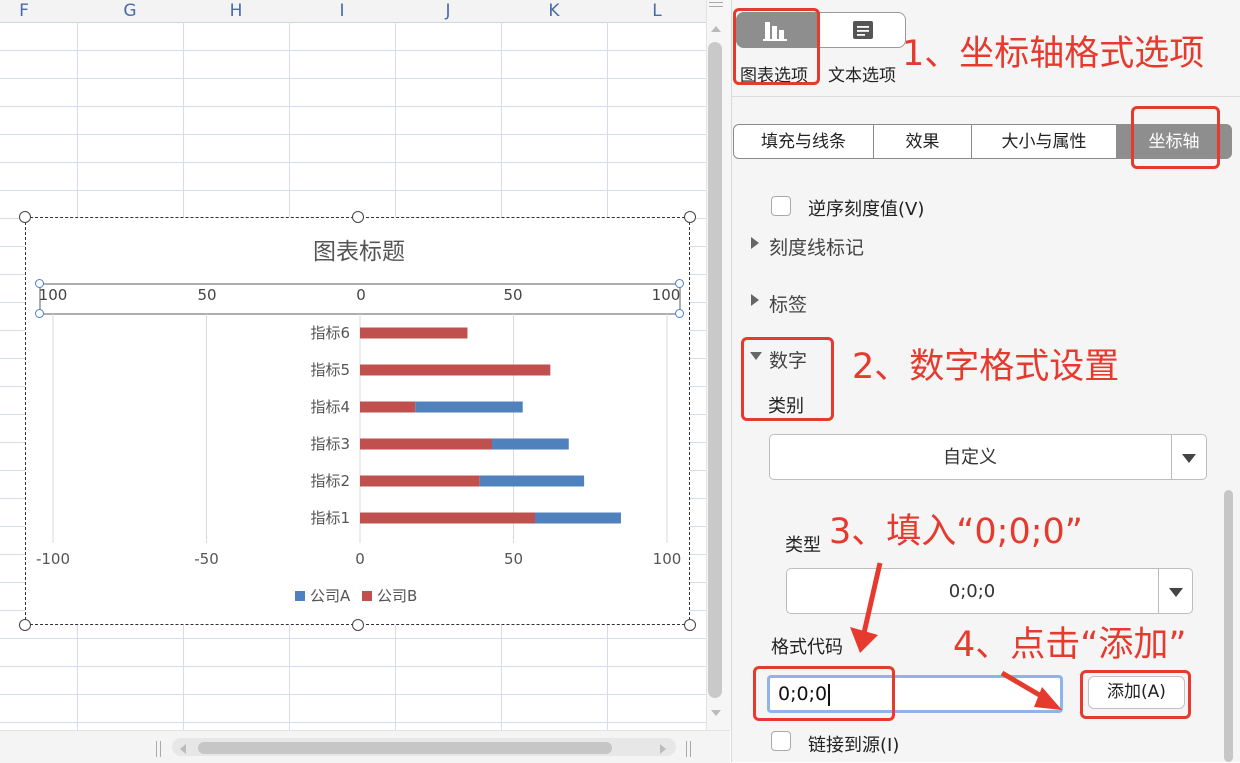 The image size is (1240, 763). I want to click on legend-swatch-a, so click(300, 596).